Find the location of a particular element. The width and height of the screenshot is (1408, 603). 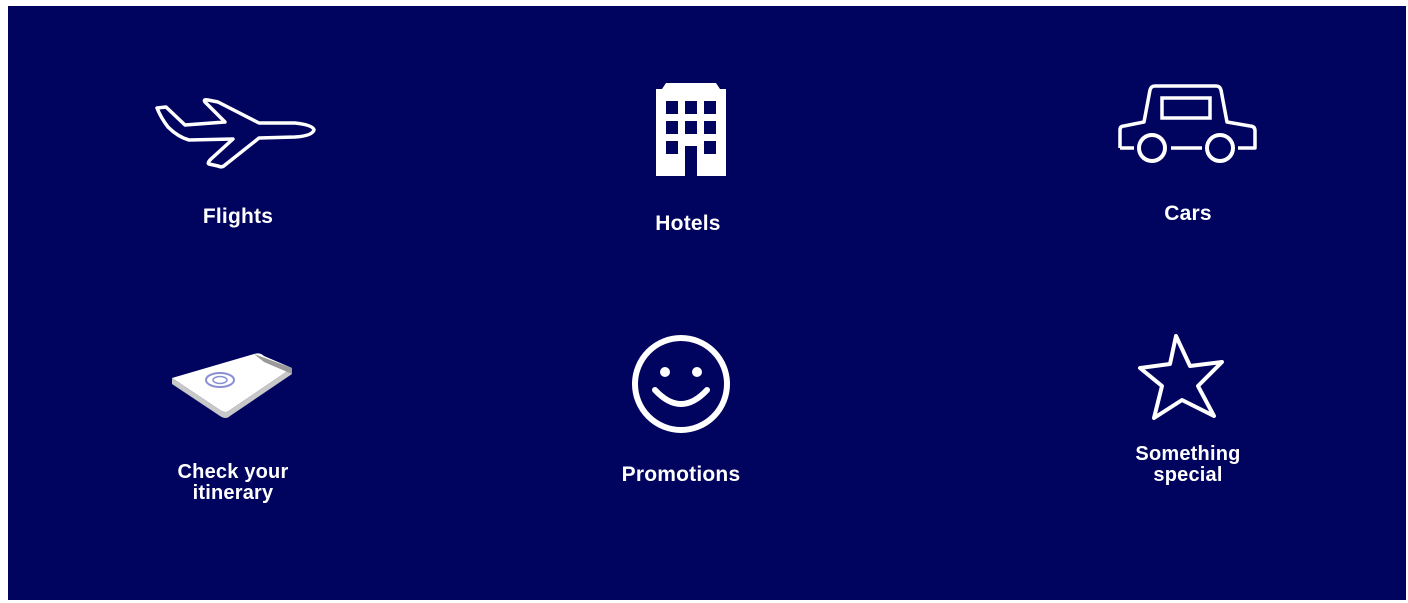

itinerary-label-line1: Check your is located at coordinates (233, 472).